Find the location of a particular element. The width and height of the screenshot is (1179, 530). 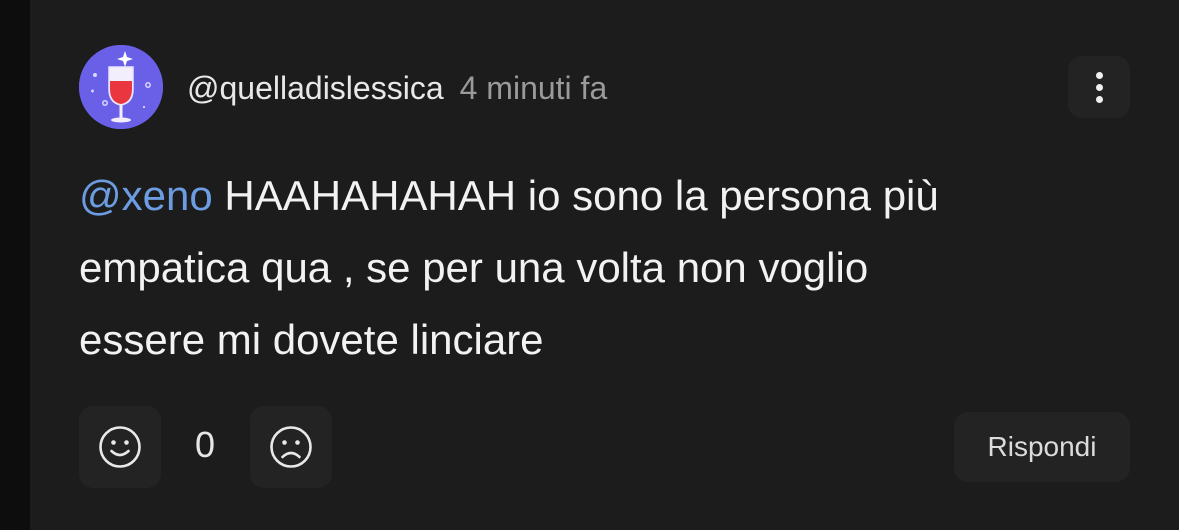

dislike-button is located at coordinates (291, 447).